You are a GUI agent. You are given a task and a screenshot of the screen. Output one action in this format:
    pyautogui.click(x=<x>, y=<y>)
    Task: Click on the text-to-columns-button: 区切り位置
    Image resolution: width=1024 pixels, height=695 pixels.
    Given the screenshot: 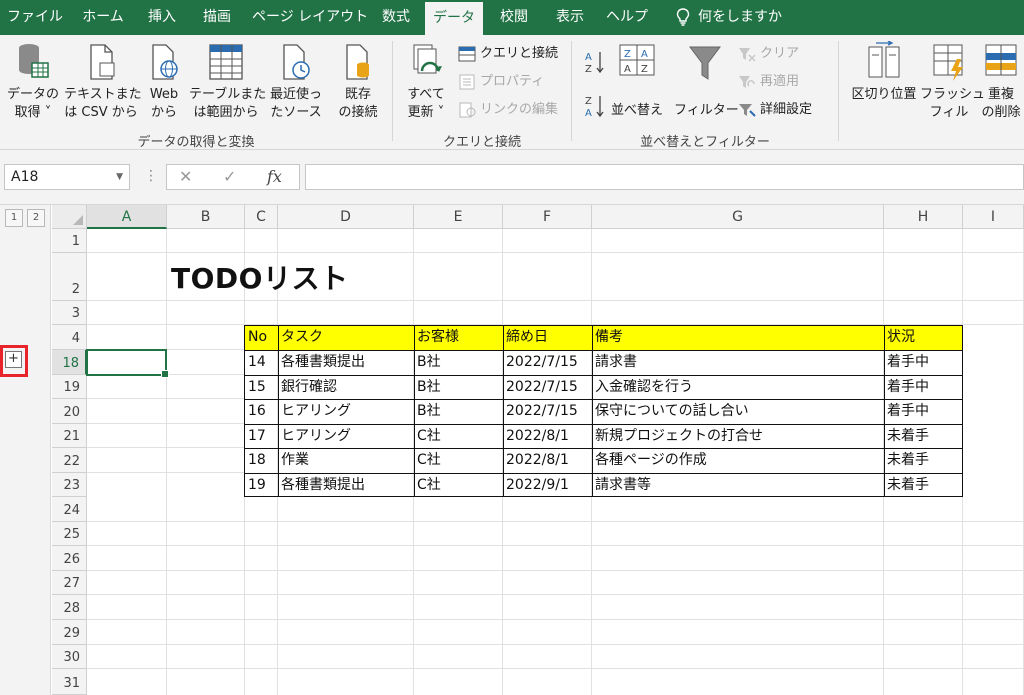 What is the action you would take?
    pyautogui.click(x=884, y=72)
    